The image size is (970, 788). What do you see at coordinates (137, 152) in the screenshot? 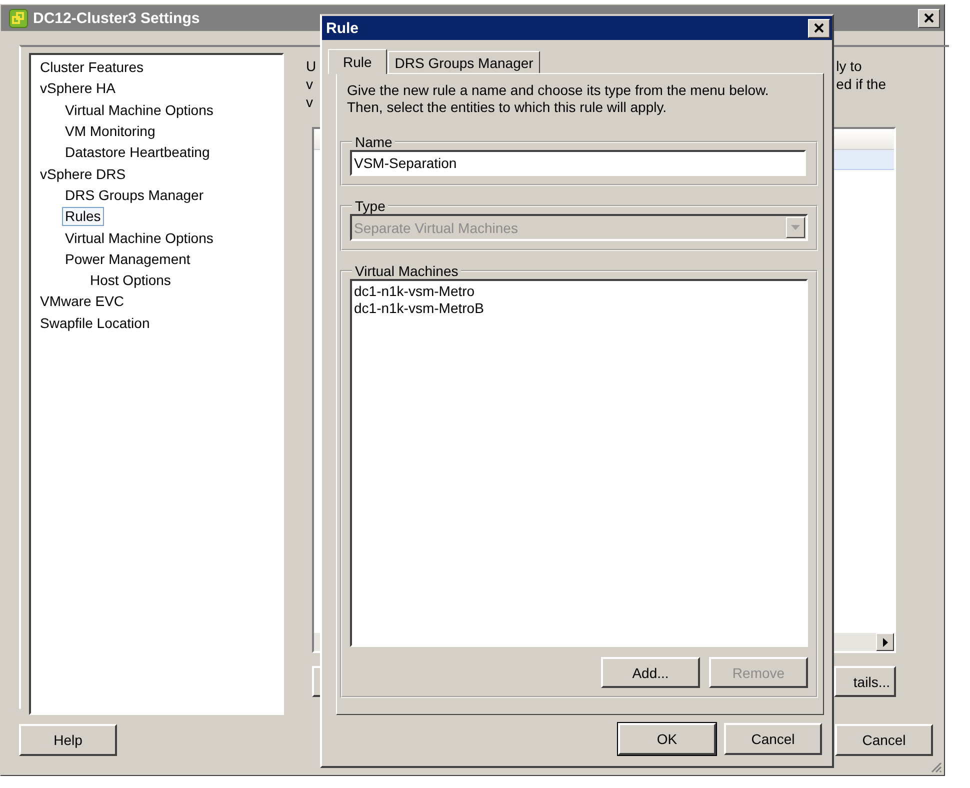
I see `tree-item: Datastore Heartbeating` at bounding box center [137, 152].